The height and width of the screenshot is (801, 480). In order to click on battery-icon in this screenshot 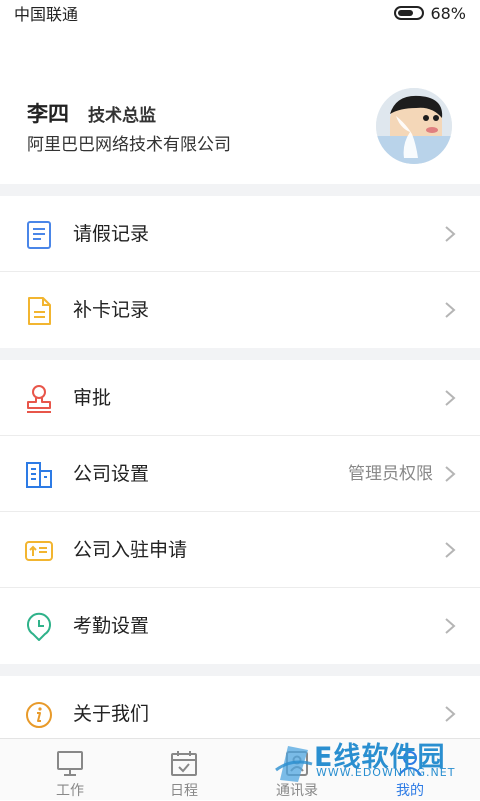, I will do `click(409, 13)`.